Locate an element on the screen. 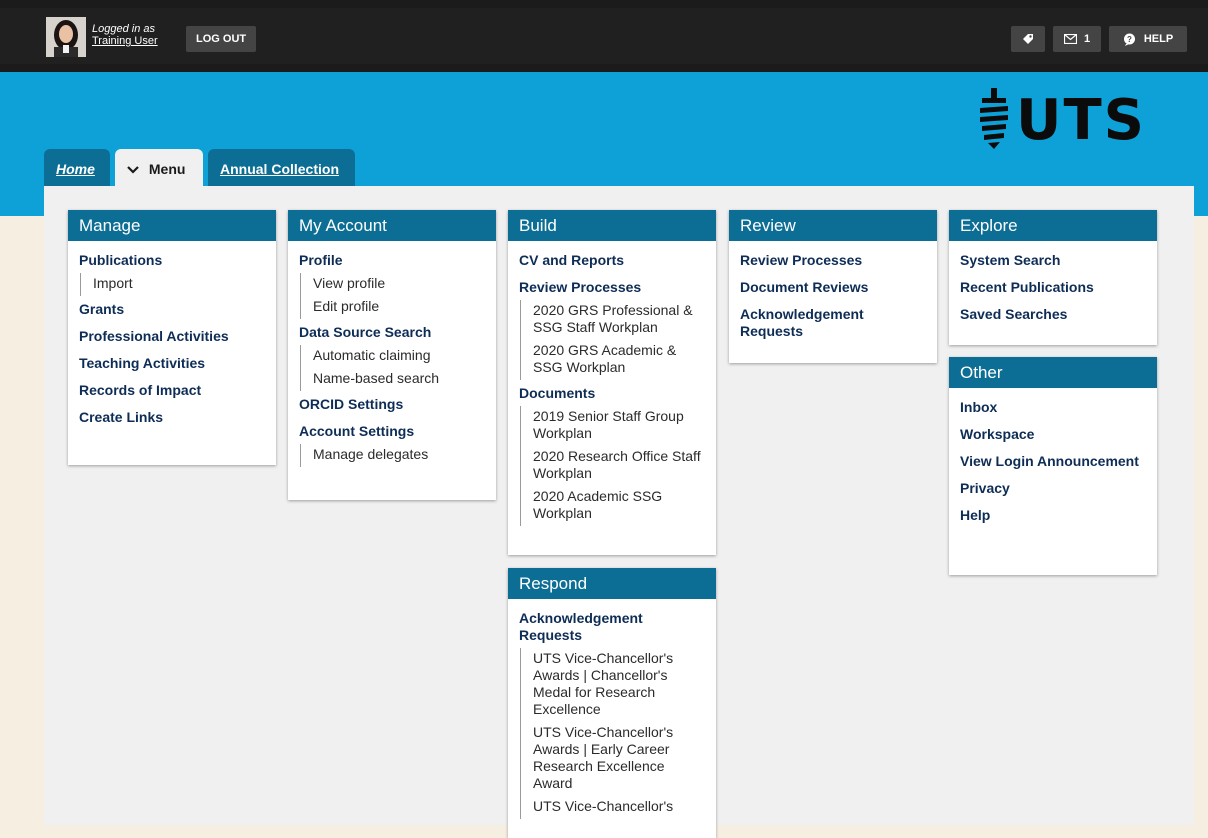 This screenshot has width=1208, height=838. chevron-down-icon is located at coordinates (133, 170).